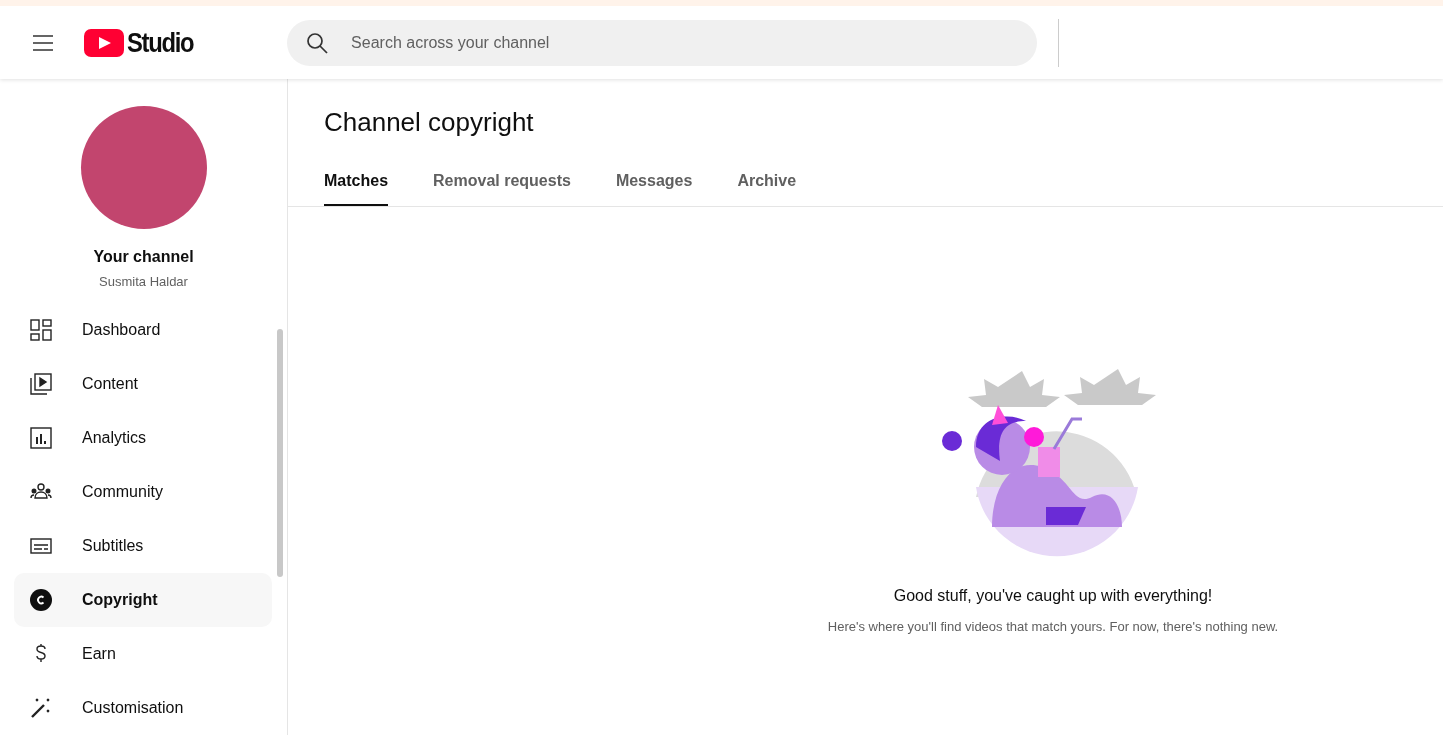 The height and width of the screenshot is (736, 1443). I want to click on search-icon, so click(317, 42).